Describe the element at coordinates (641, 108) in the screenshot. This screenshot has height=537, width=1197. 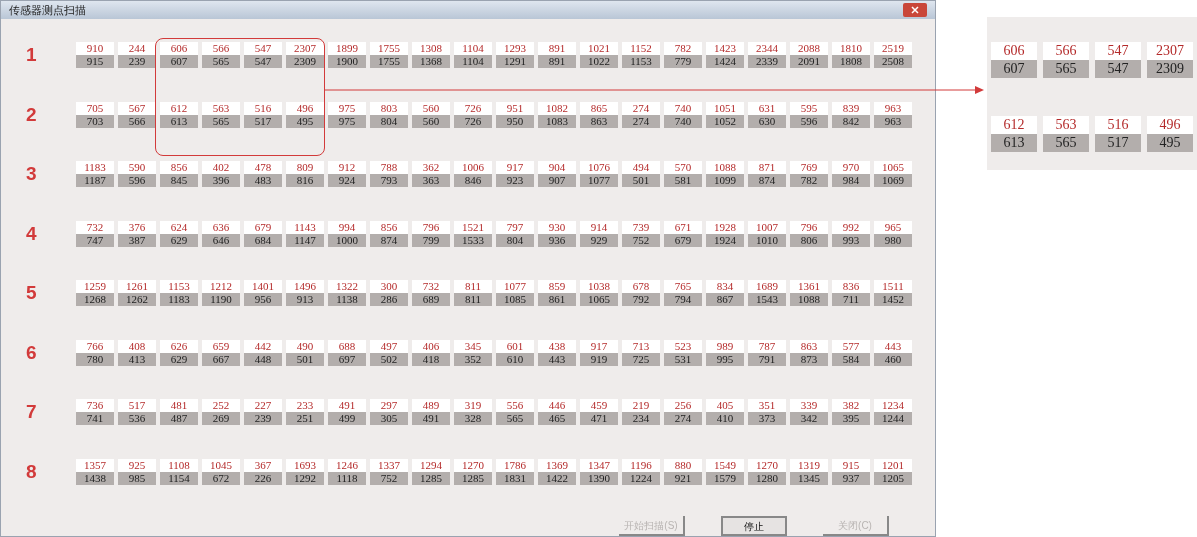
I see `setpoint-value: 274` at that location.